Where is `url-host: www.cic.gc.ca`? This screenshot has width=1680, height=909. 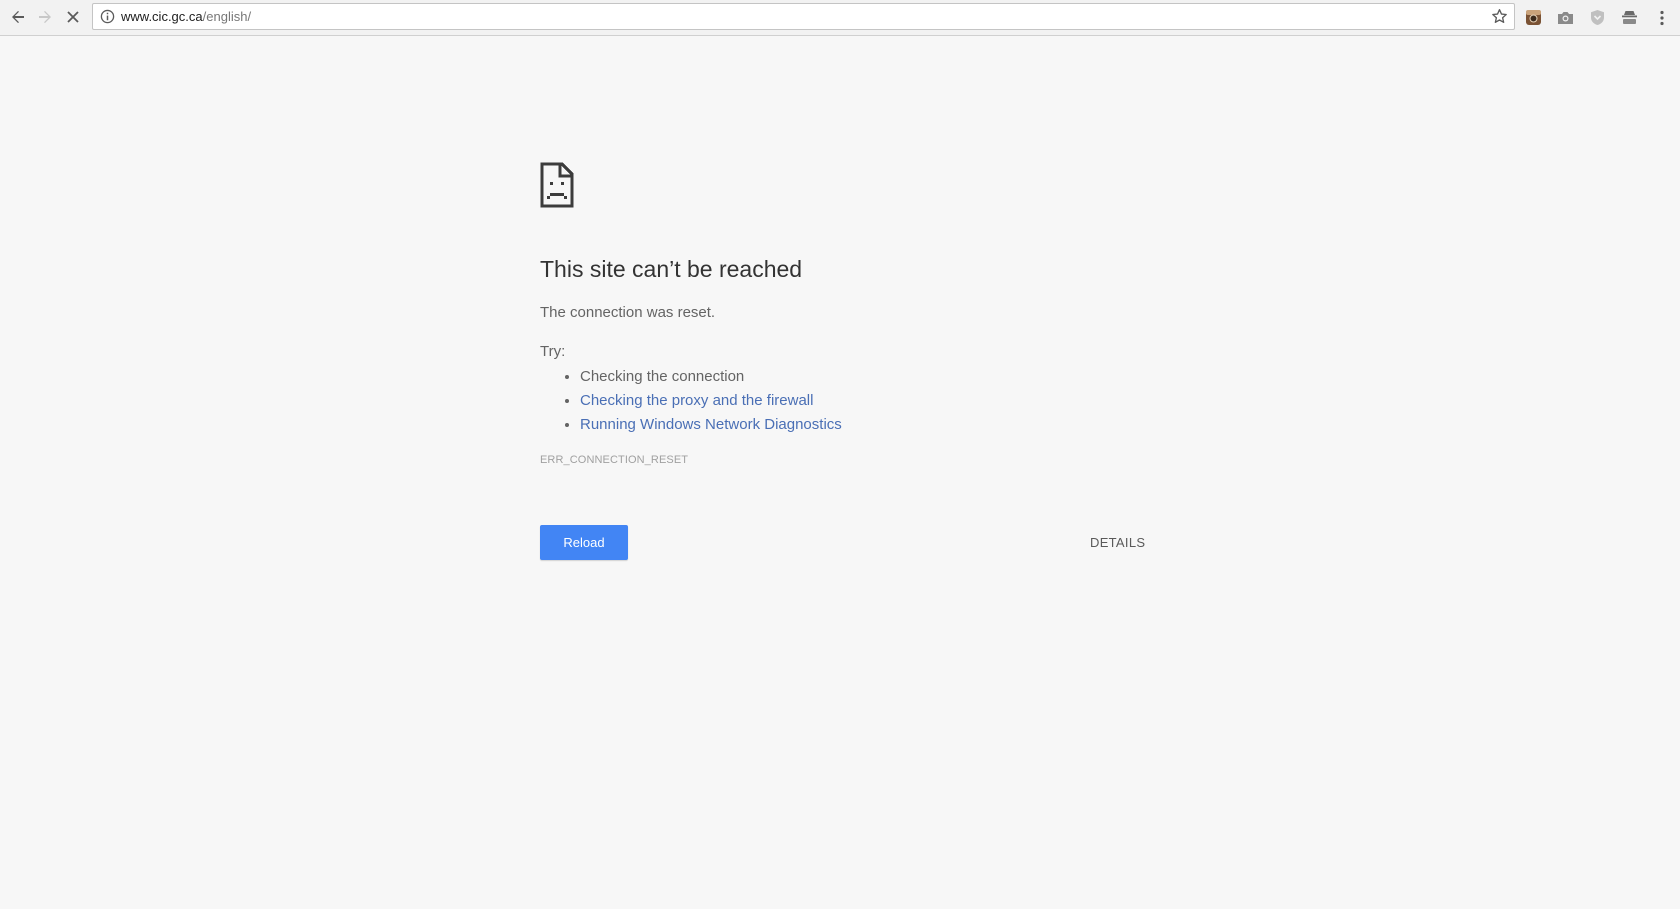 url-host: www.cic.gc.ca is located at coordinates (162, 16).